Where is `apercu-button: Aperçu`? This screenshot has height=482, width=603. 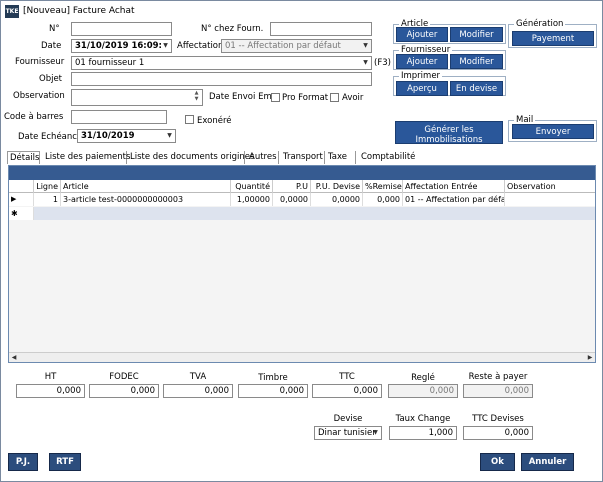
apercu-button: Aperçu is located at coordinates (422, 88).